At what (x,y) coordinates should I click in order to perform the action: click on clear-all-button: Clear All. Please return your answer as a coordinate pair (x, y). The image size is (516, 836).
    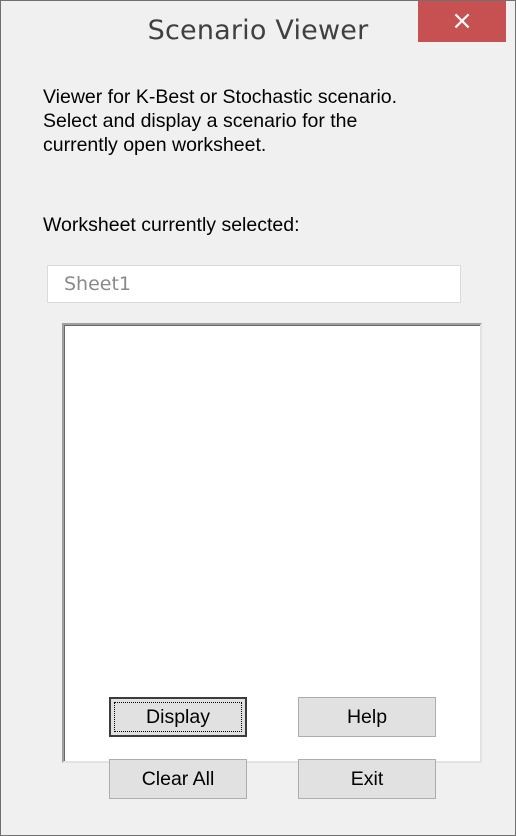
    Looking at the image, I should click on (178, 779).